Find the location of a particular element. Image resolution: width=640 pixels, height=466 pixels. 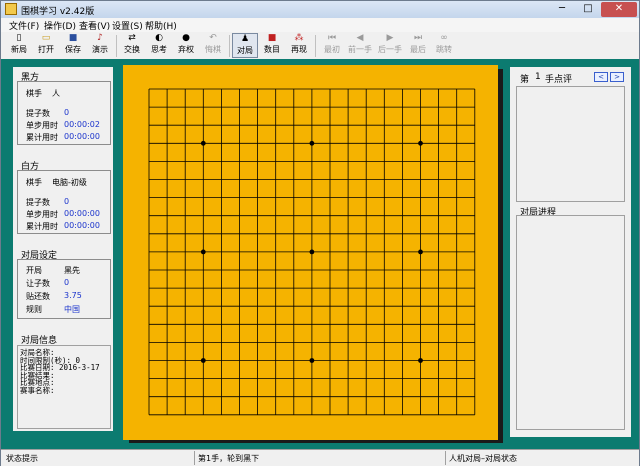

status-hint: 状态提示 is located at coordinates (22, 458).